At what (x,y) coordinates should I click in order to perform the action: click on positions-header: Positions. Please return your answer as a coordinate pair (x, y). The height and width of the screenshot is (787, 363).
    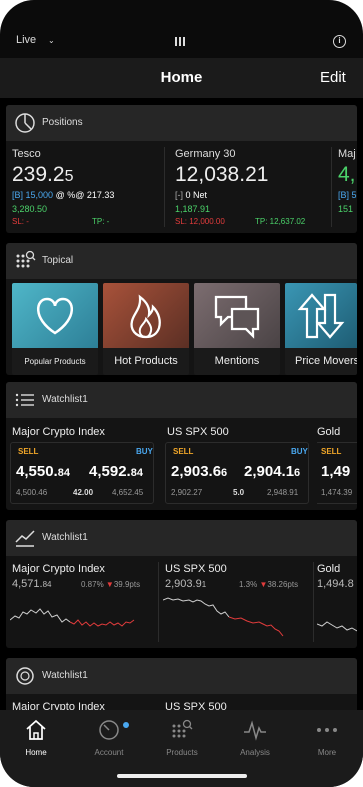
    Looking at the image, I should click on (181, 123).